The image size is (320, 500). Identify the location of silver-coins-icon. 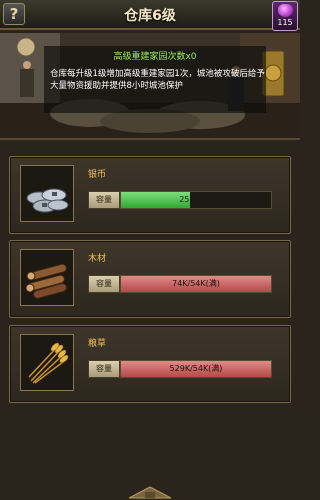
(47, 200).